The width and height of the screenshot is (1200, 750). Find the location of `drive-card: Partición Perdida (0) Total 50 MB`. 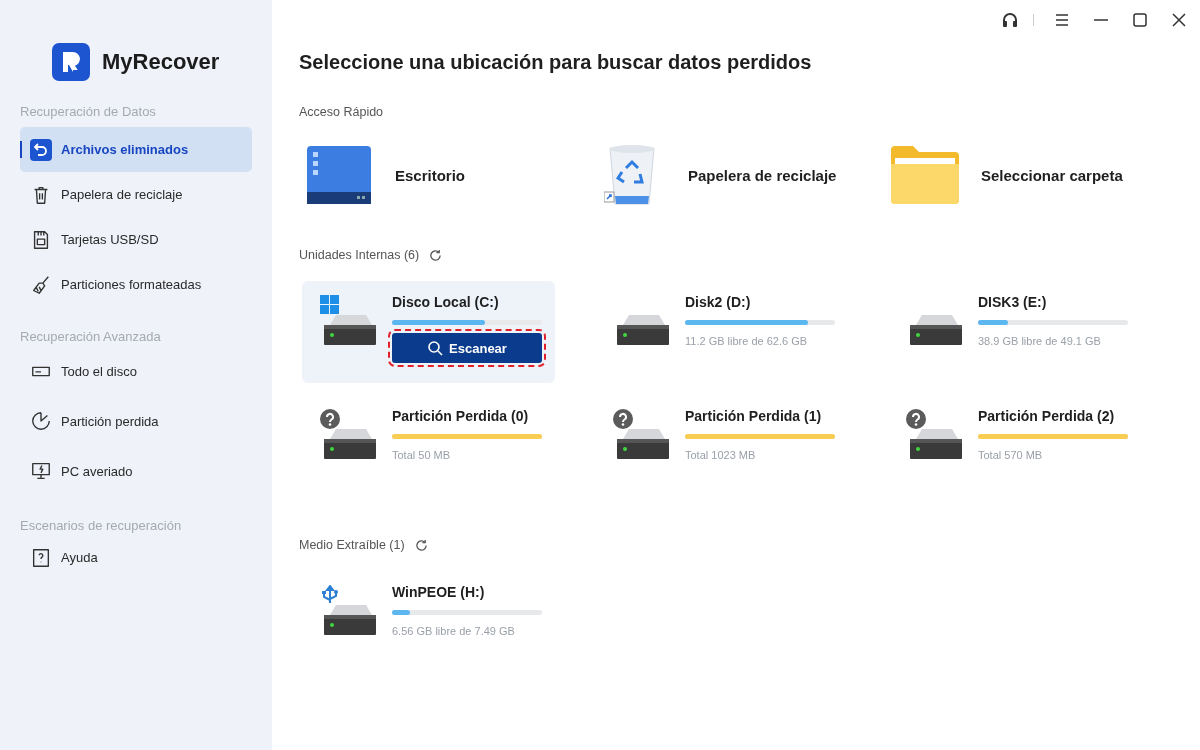

drive-card: Partición Perdida (0) Total 50 MB is located at coordinates (428, 446).